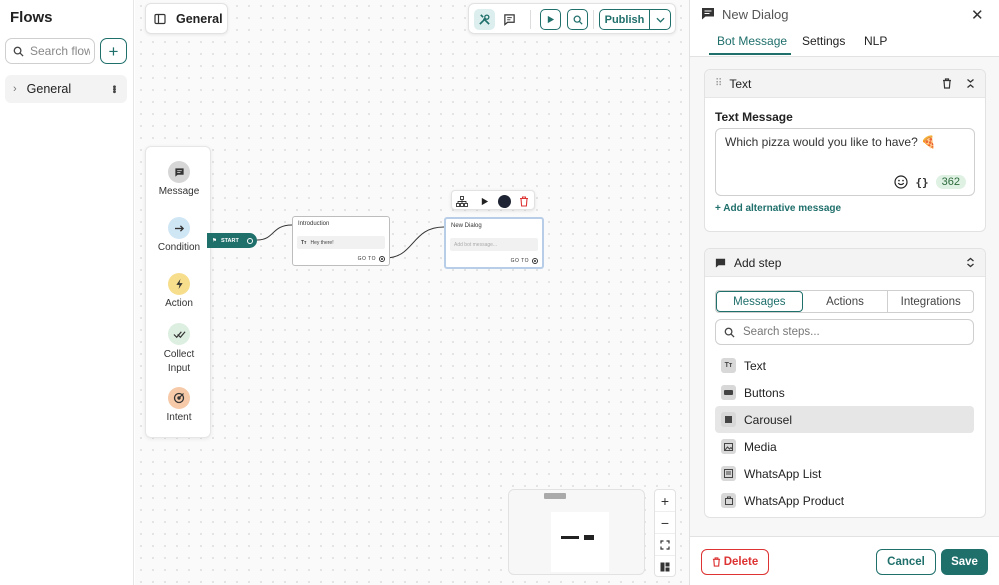 Image resolution: width=999 pixels, height=585 pixels. Describe the element at coordinates (758, 262) in the screenshot. I see `add-step-title: Add step` at that location.